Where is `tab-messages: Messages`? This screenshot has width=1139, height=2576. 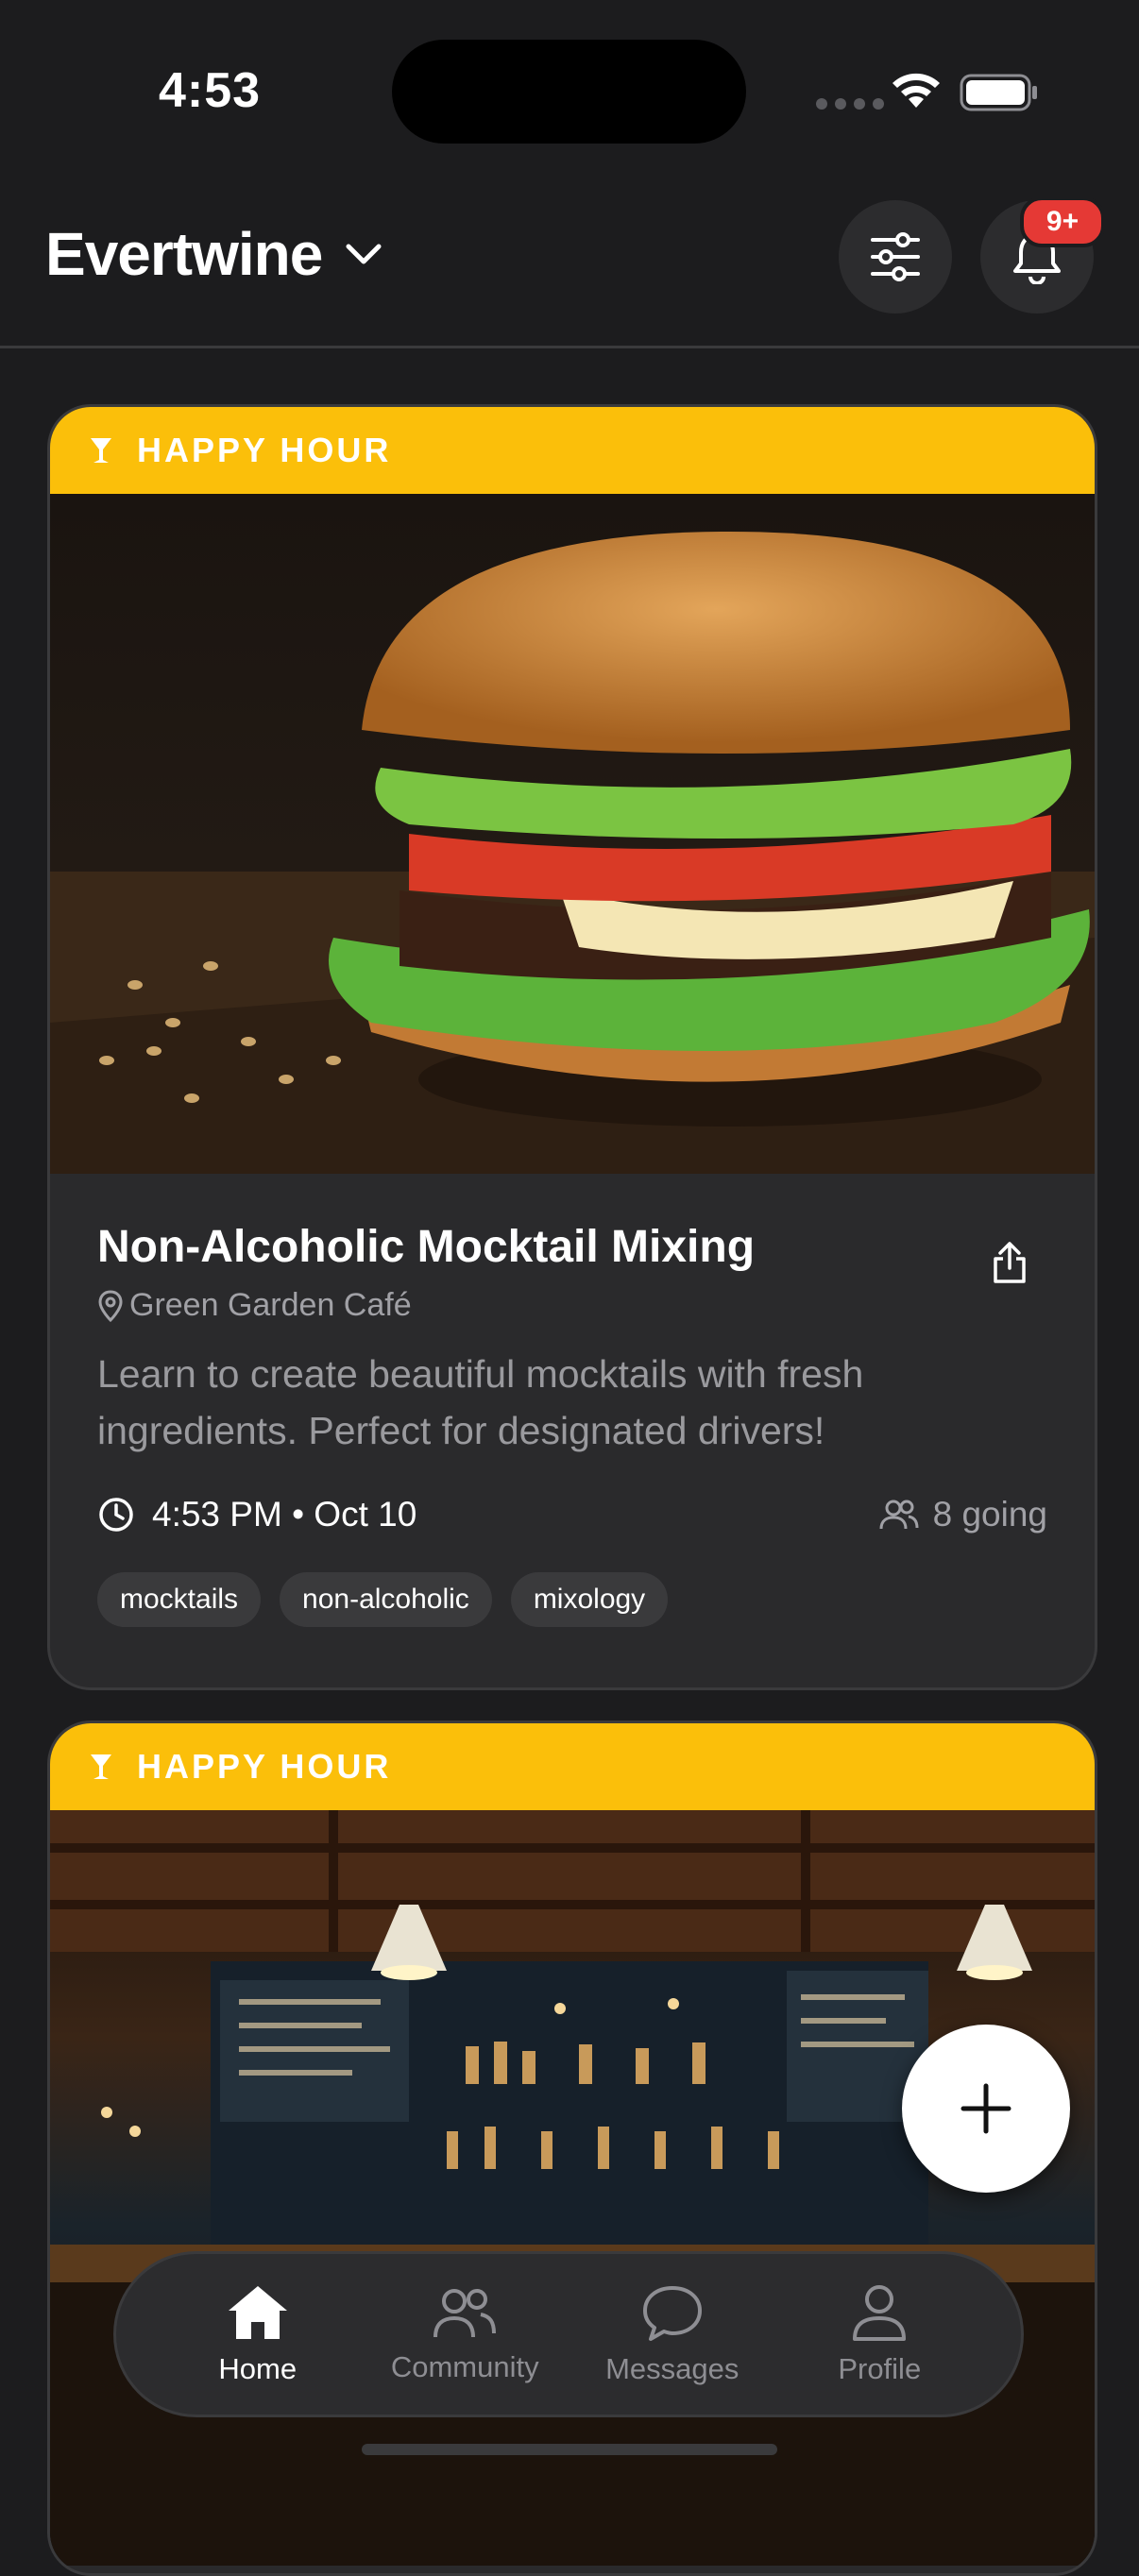
tab-messages: Messages is located at coordinates (672, 2334).